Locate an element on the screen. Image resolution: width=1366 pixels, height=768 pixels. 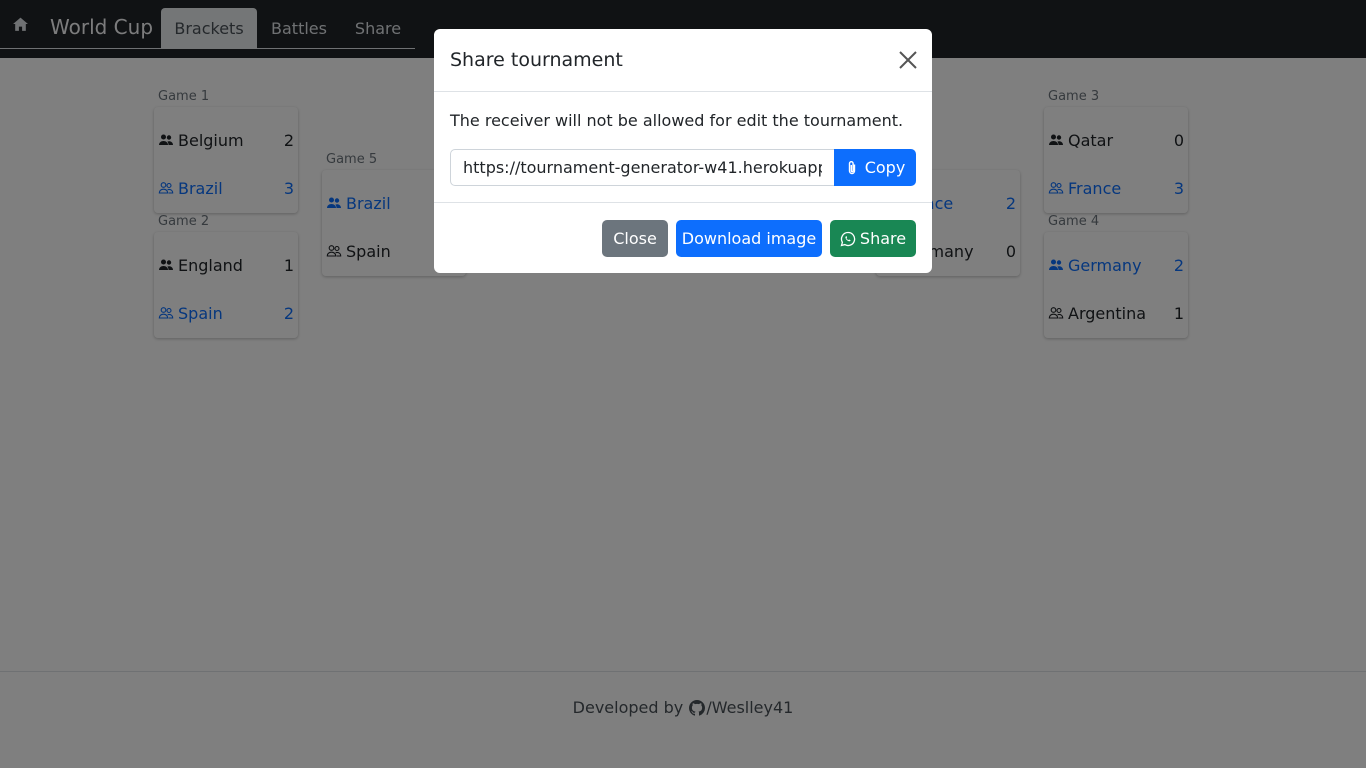
share-button: Share is located at coordinates (873, 238).